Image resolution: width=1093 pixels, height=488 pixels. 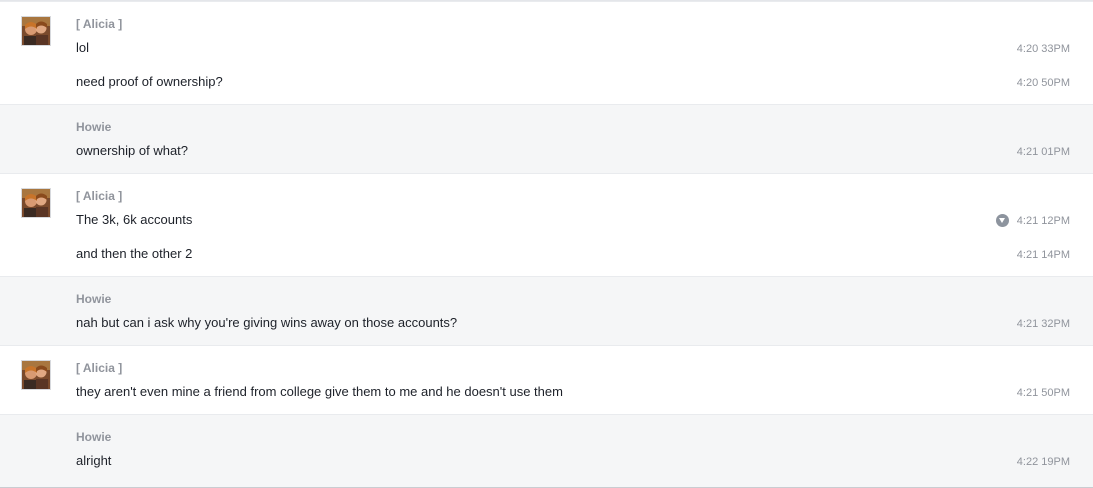 What do you see at coordinates (1043, 255) in the screenshot?
I see `message-timestamp: 4:21 14PM` at bounding box center [1043, 255].